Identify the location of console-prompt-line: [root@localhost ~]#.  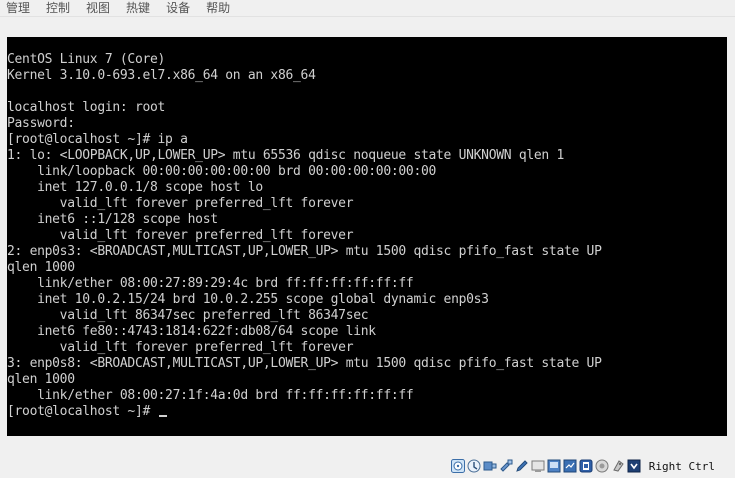
(304, 412).